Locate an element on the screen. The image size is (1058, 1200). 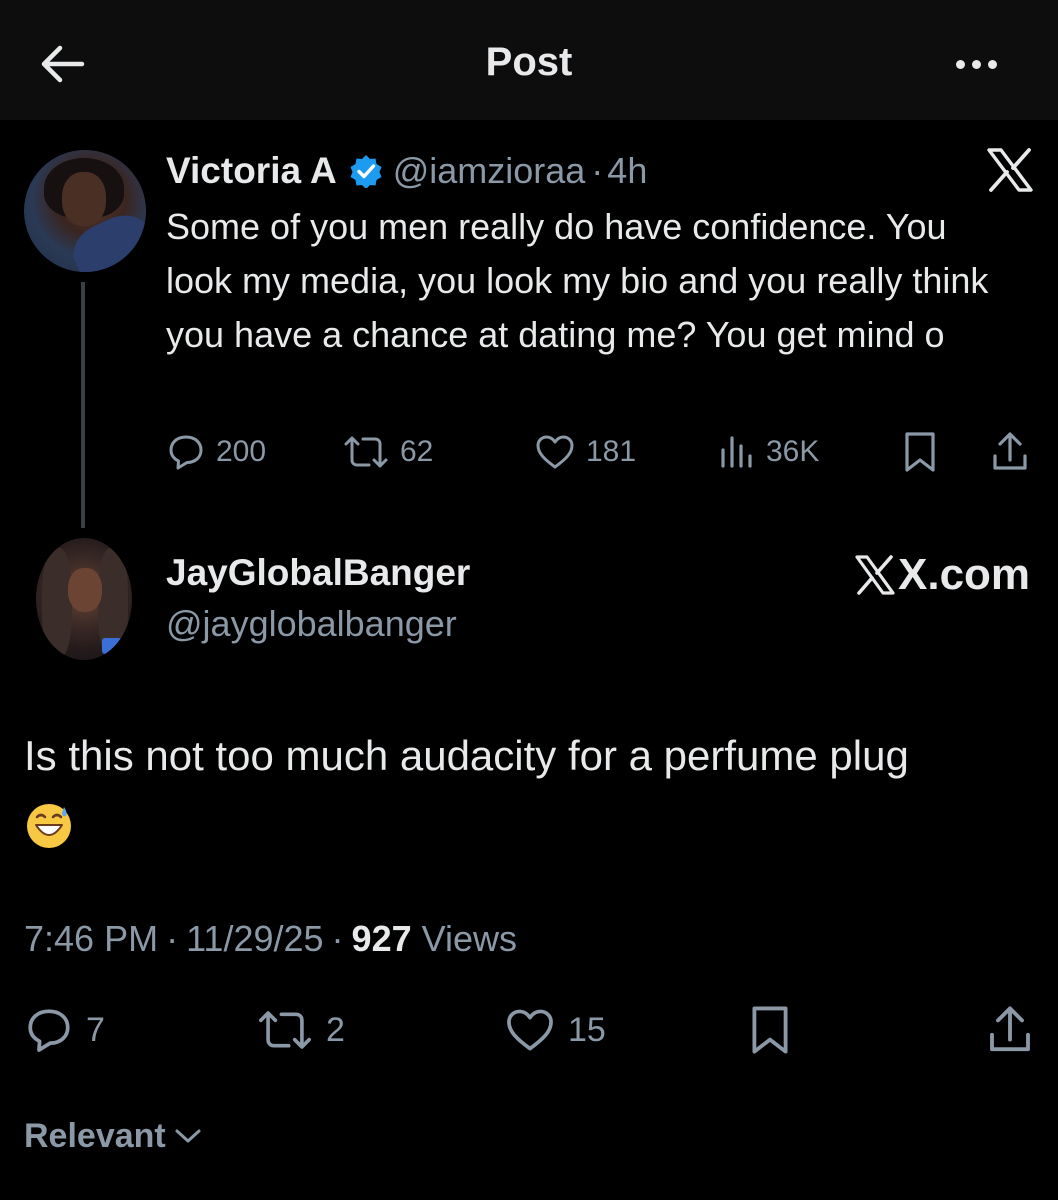
sort-label: Relevant is located at coordinates (95, 1135).